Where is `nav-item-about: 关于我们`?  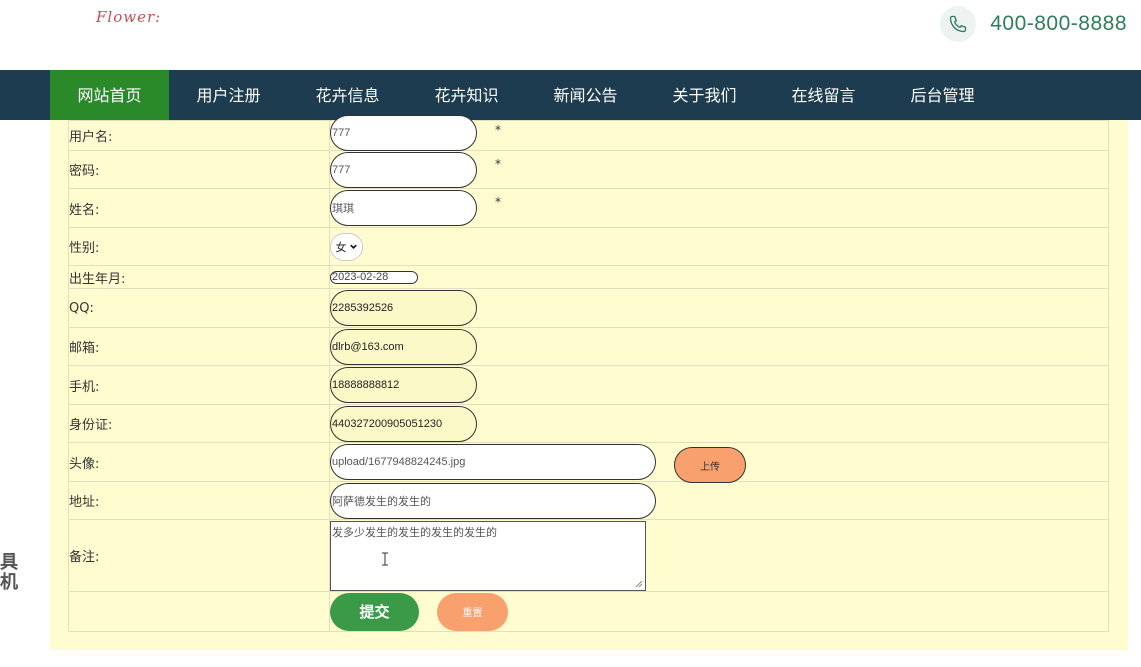
nav-item-about: 关于我们 is located at coordinates (704, 95).